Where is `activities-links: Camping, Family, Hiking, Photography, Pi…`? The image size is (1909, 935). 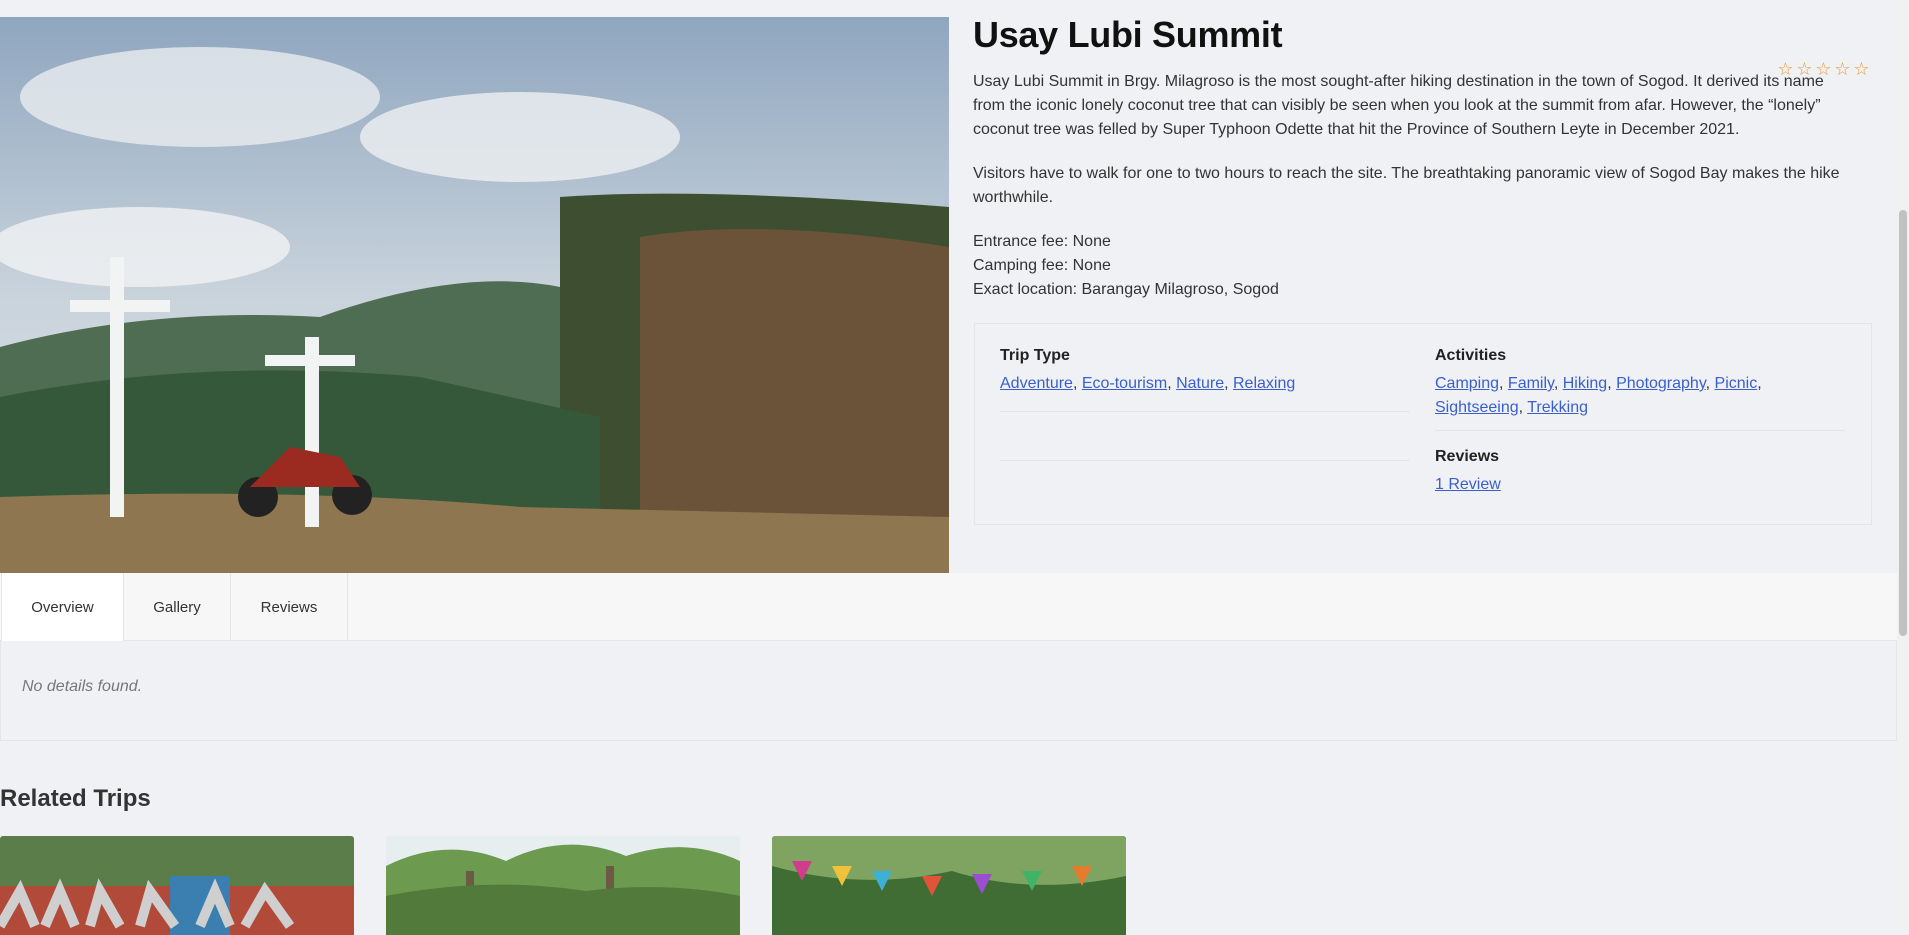
activities-links: Camping, Family, Hiking, Photography, Pi… is located at coordinates (1598, 395).